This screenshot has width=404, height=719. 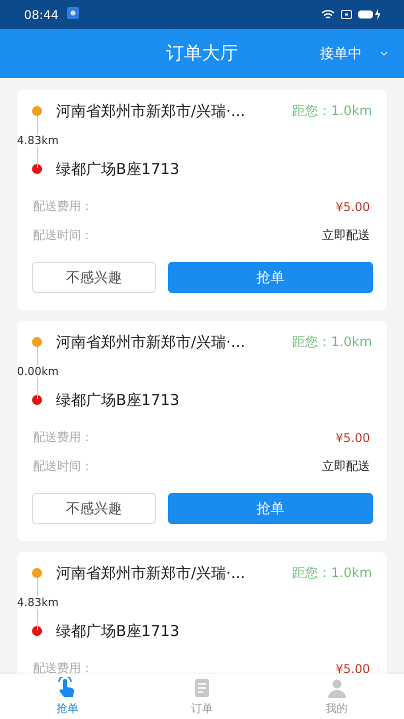 What do you see at coordinates (384, 53) in the screenshot?
I see `chevron-down-icon` at bounding box center [384, 53].